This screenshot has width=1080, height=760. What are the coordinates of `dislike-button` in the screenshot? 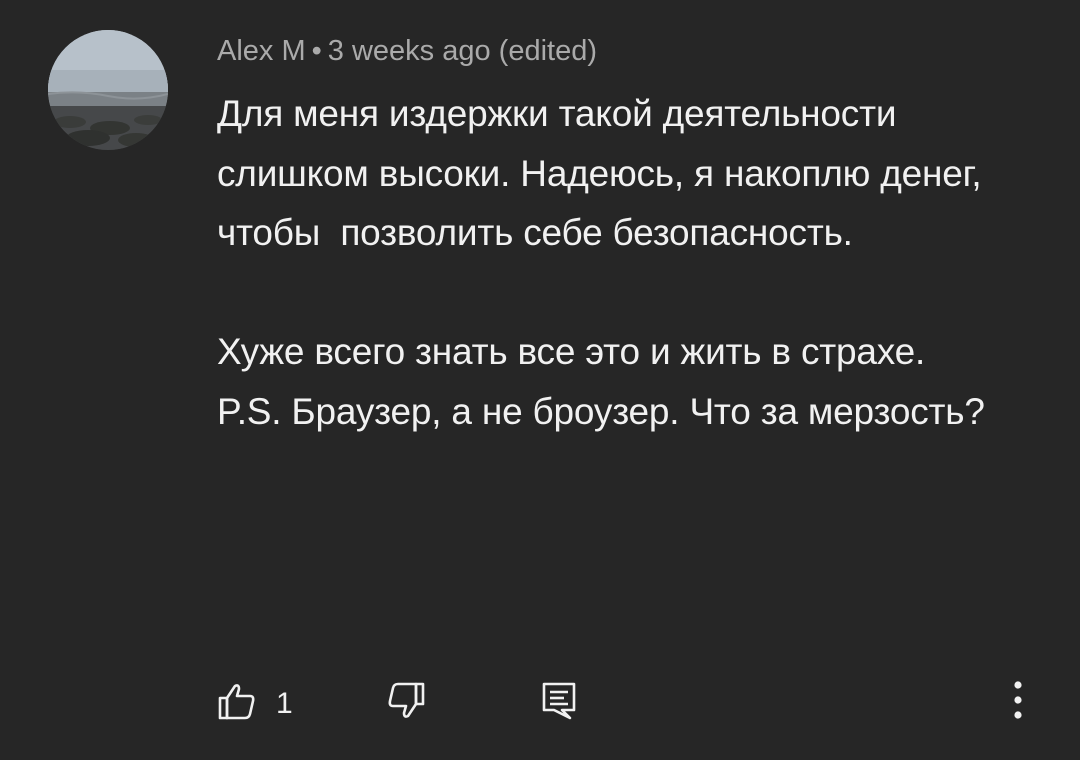 It's located at (406, 703).